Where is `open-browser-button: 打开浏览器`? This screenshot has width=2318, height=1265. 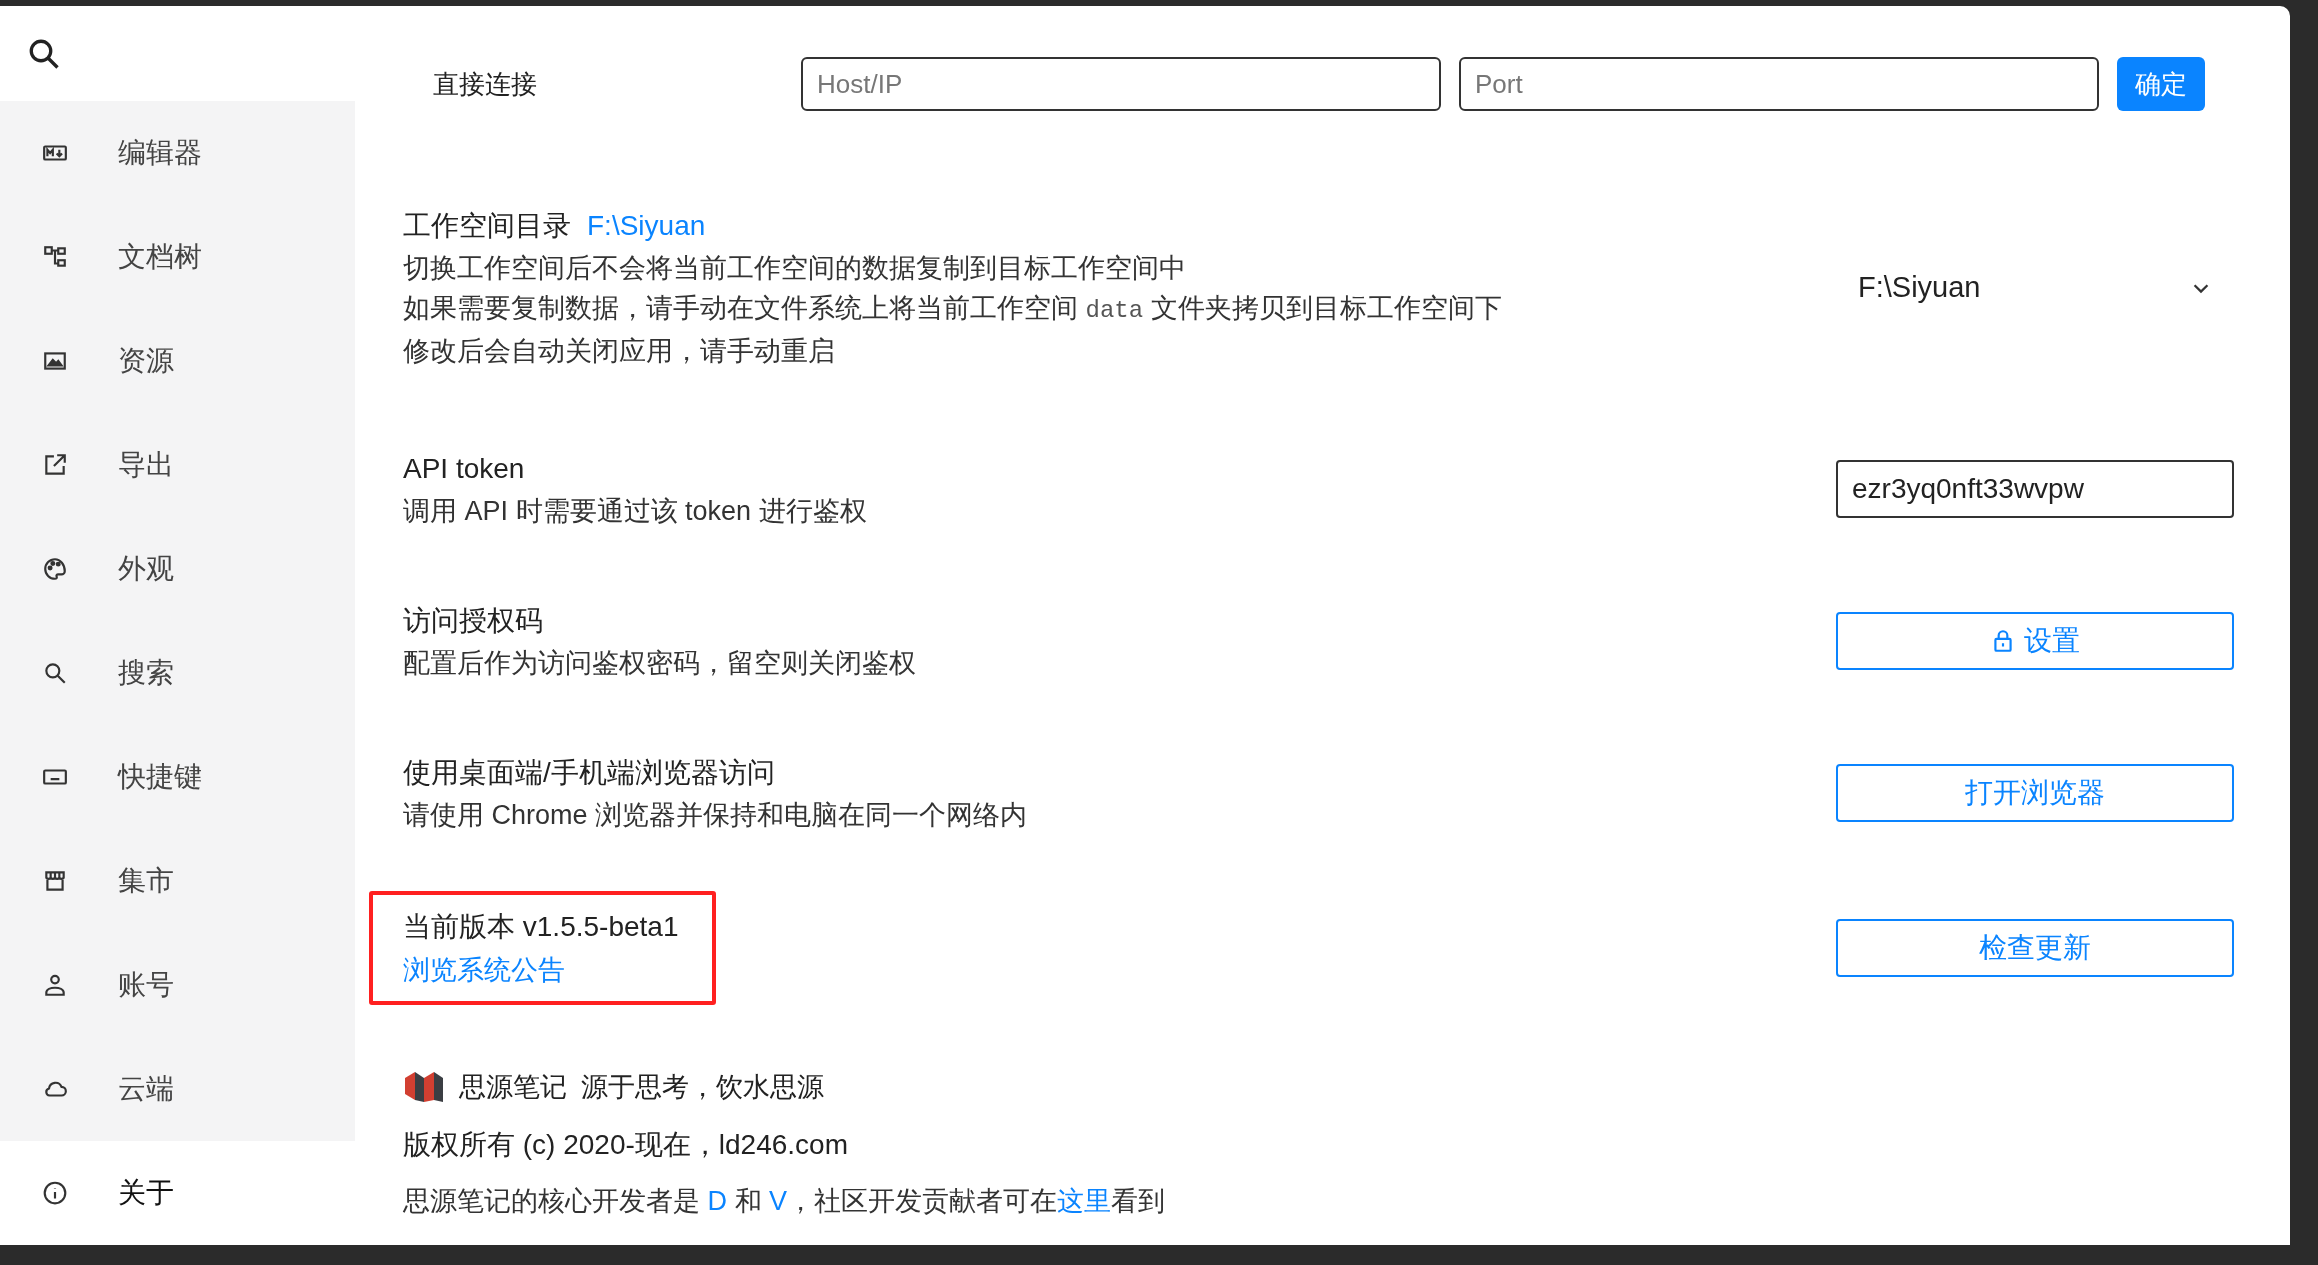
open-browser-button: 打开浏览器 is located at coordinates (2035, 793).